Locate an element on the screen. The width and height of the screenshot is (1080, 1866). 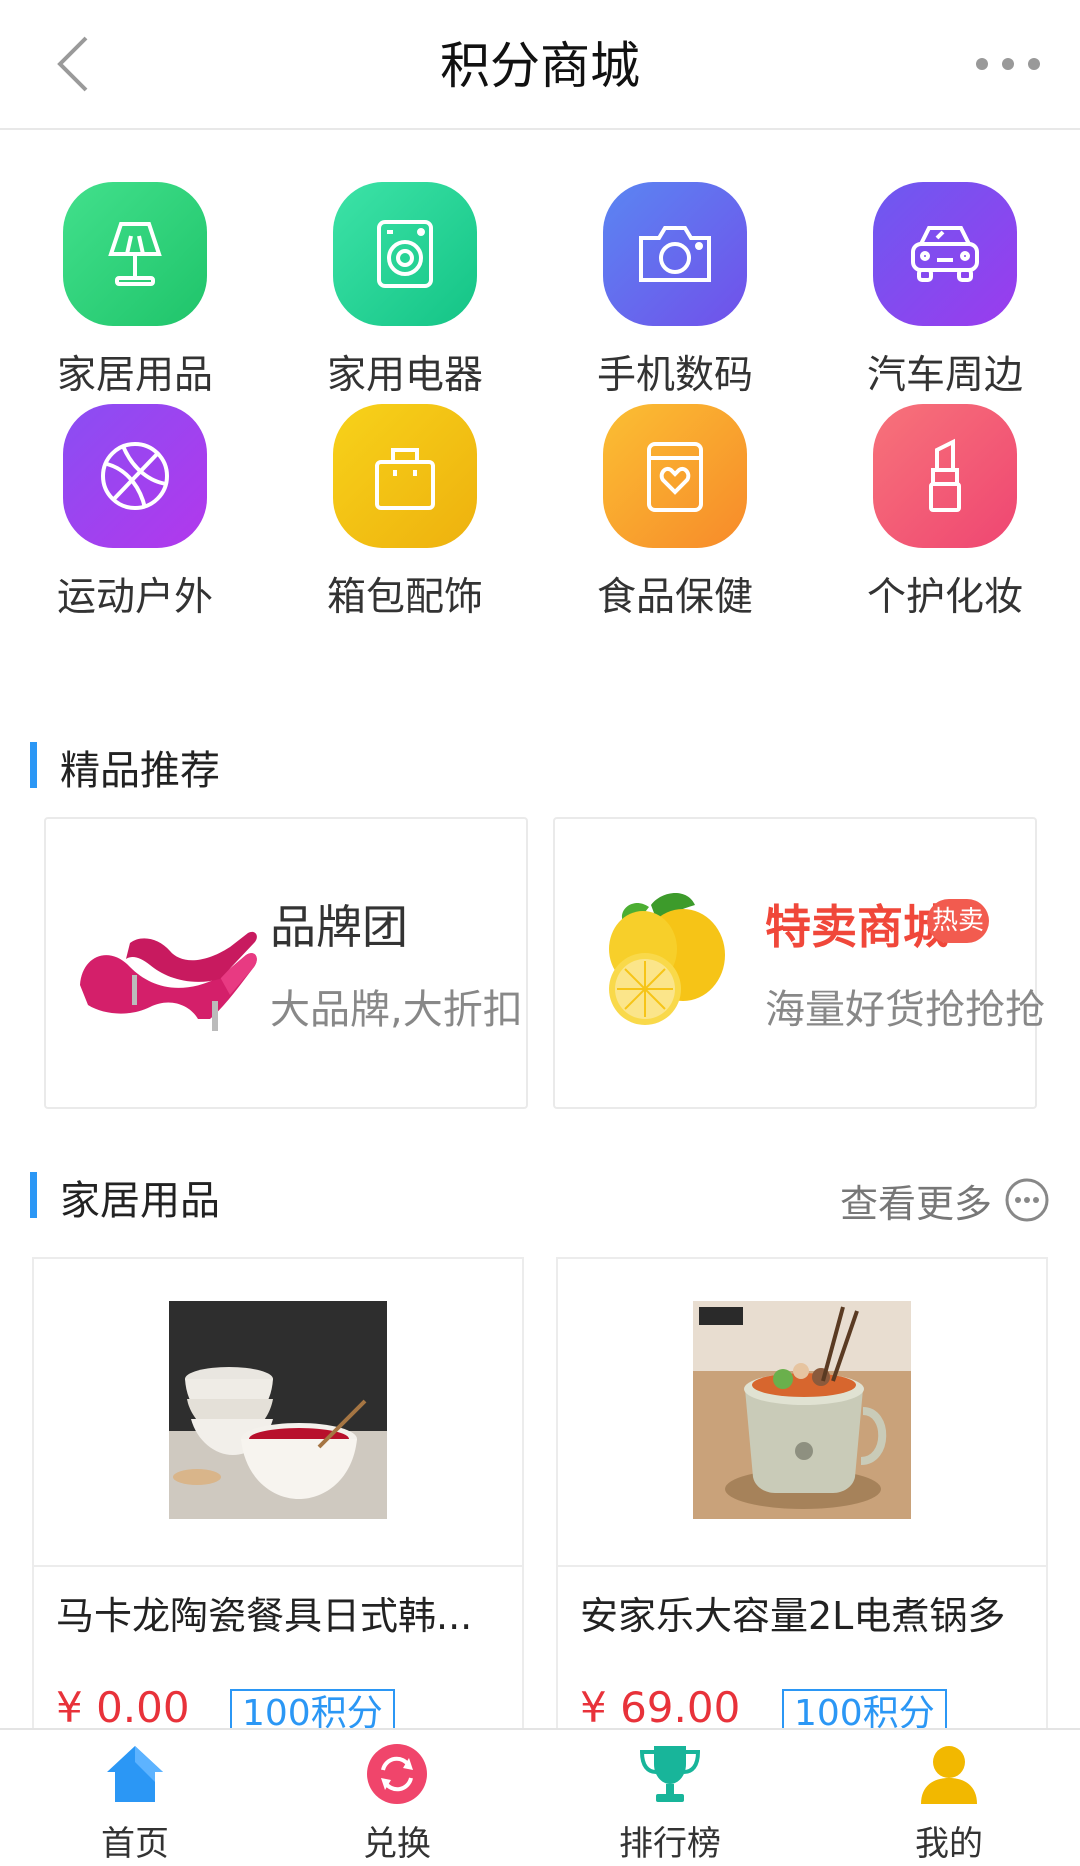
hot-badge: 热卖 is located at coordinates (958, 921).